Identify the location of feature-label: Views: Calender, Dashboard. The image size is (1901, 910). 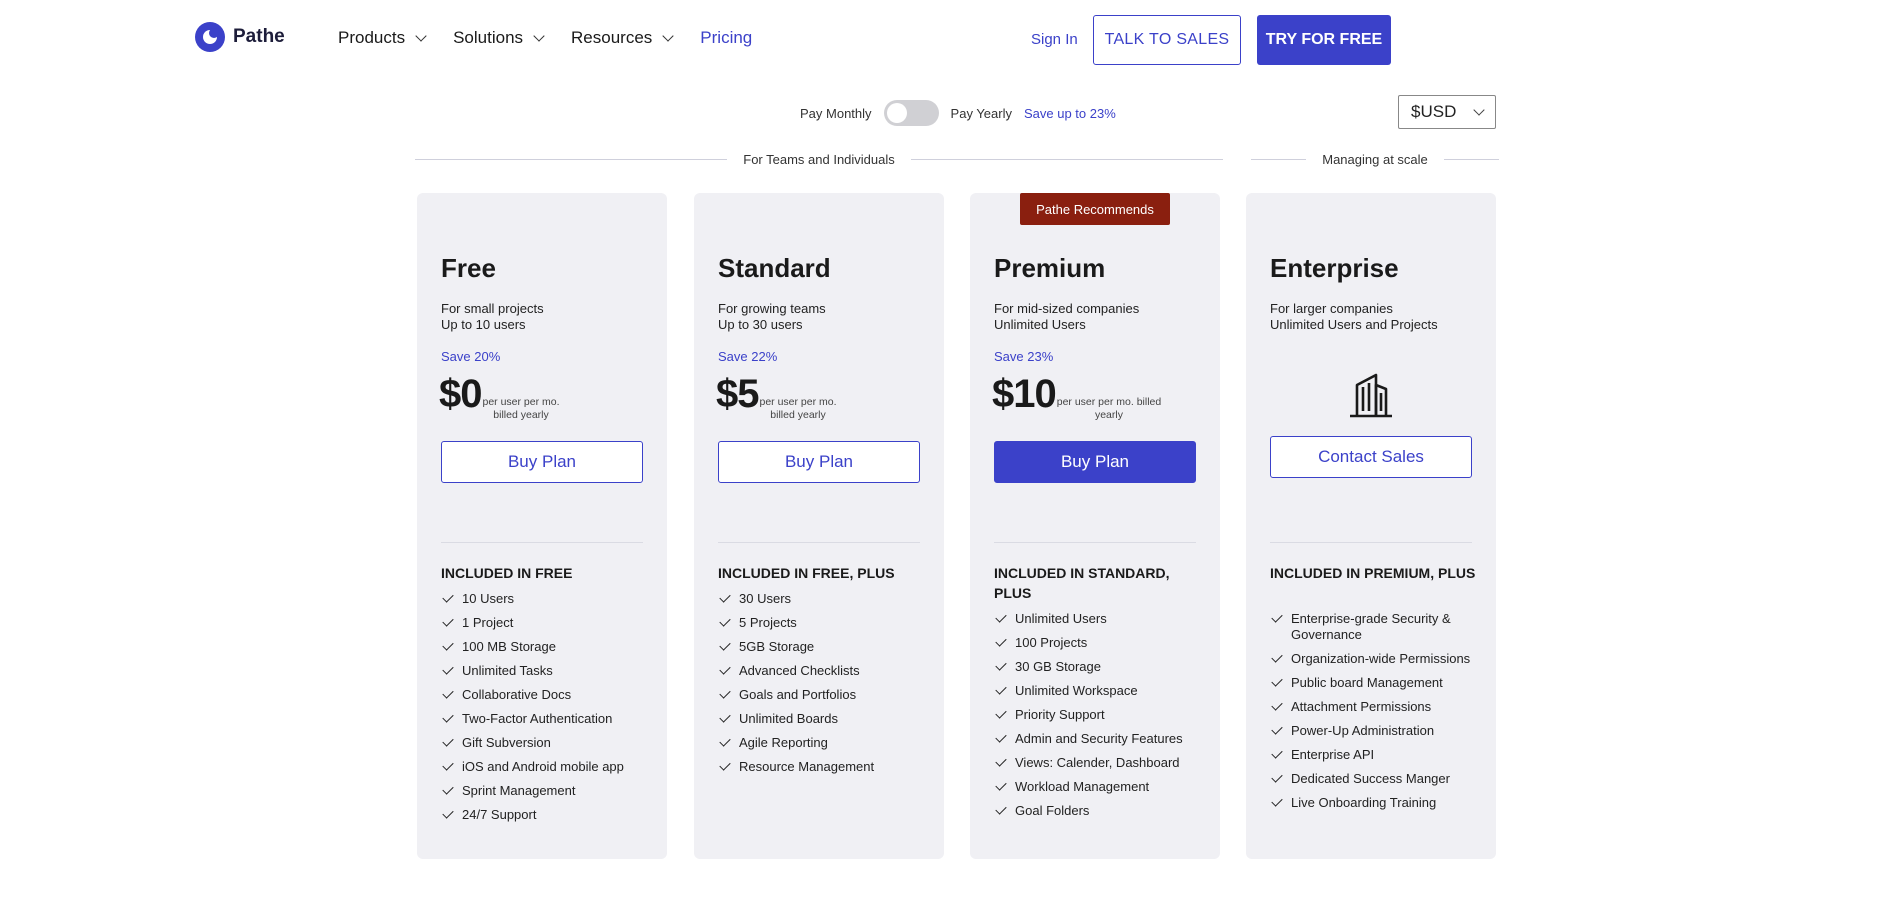
(1097, 762).